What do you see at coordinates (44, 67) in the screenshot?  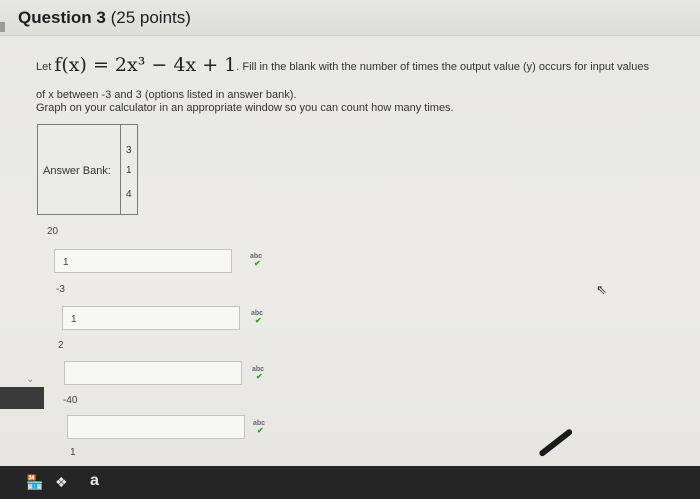 I see `prompt-let: Let` at bounding box center [44, 67].